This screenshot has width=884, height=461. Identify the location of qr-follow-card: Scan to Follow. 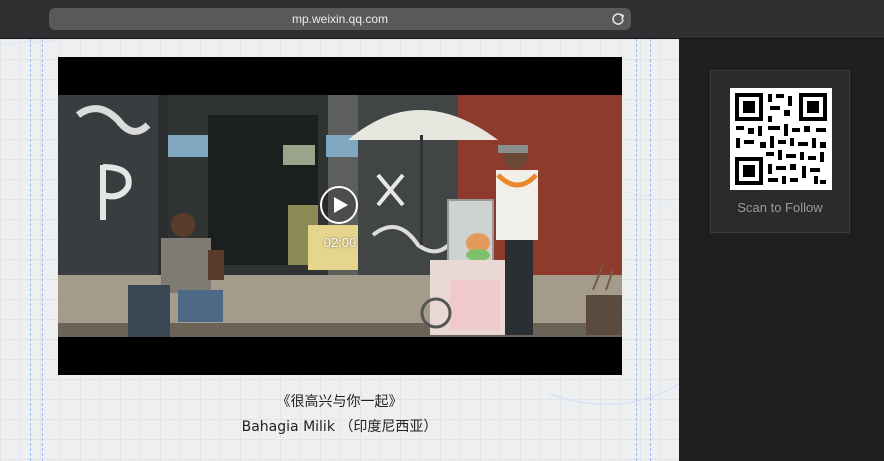
(780, 151).